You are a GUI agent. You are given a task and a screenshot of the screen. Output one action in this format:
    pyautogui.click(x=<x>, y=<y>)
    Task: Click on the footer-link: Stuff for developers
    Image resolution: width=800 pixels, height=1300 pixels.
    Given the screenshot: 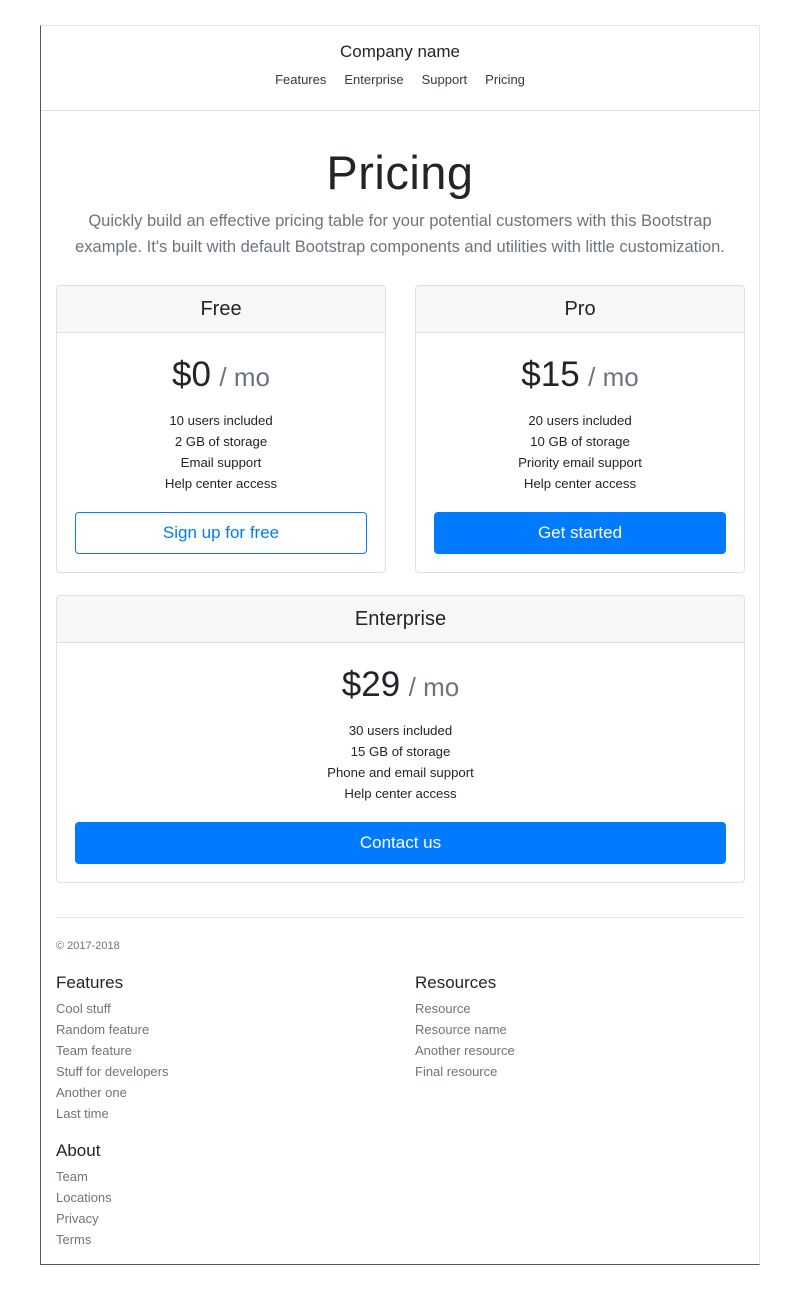 What is the action you would take?
    pyautogui.click(x=112, y=1071)
    